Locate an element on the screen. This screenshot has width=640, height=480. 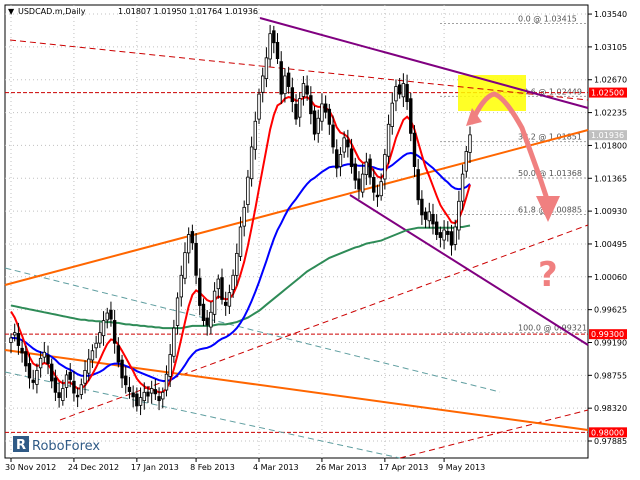
y-tick-label: 1.02670 is located at coordinates (610, 80).